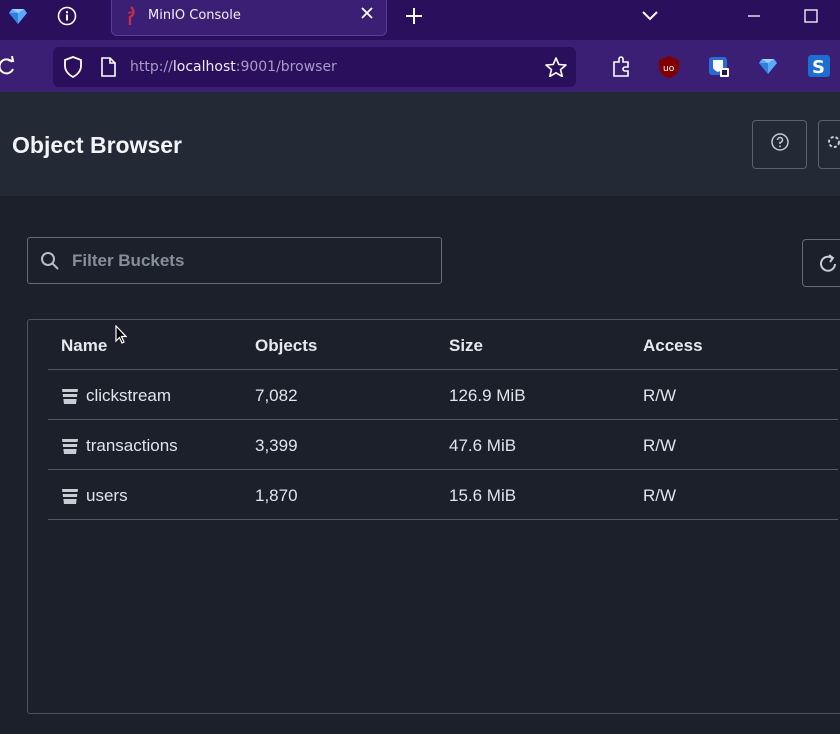 Image resolution: width=840 pixels, height=734 pixels. Describe the element at coordinates (252, 260) in the screenshot. I see `filter-buckets-input` at that location.